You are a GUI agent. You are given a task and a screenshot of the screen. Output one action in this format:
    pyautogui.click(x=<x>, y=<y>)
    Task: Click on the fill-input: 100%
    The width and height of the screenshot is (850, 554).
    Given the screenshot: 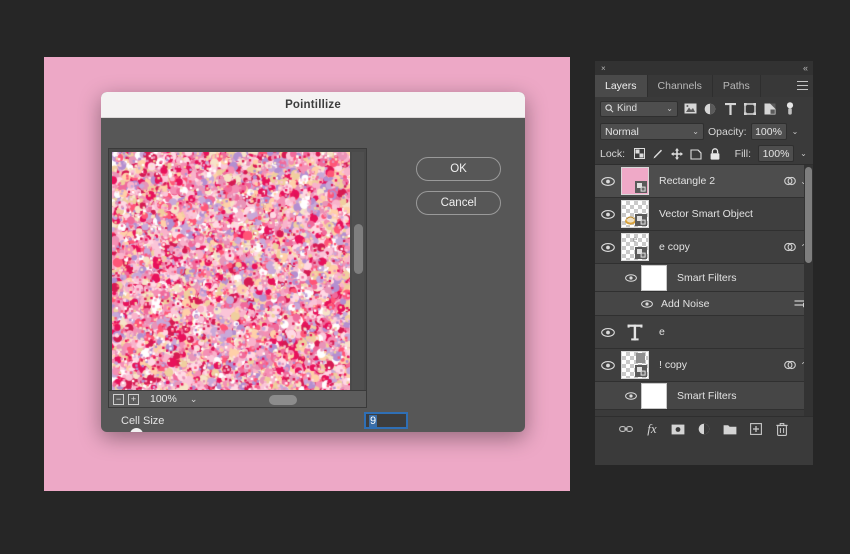 What is the action you would take?
    pyautogui.click(x=776, y=153)
    